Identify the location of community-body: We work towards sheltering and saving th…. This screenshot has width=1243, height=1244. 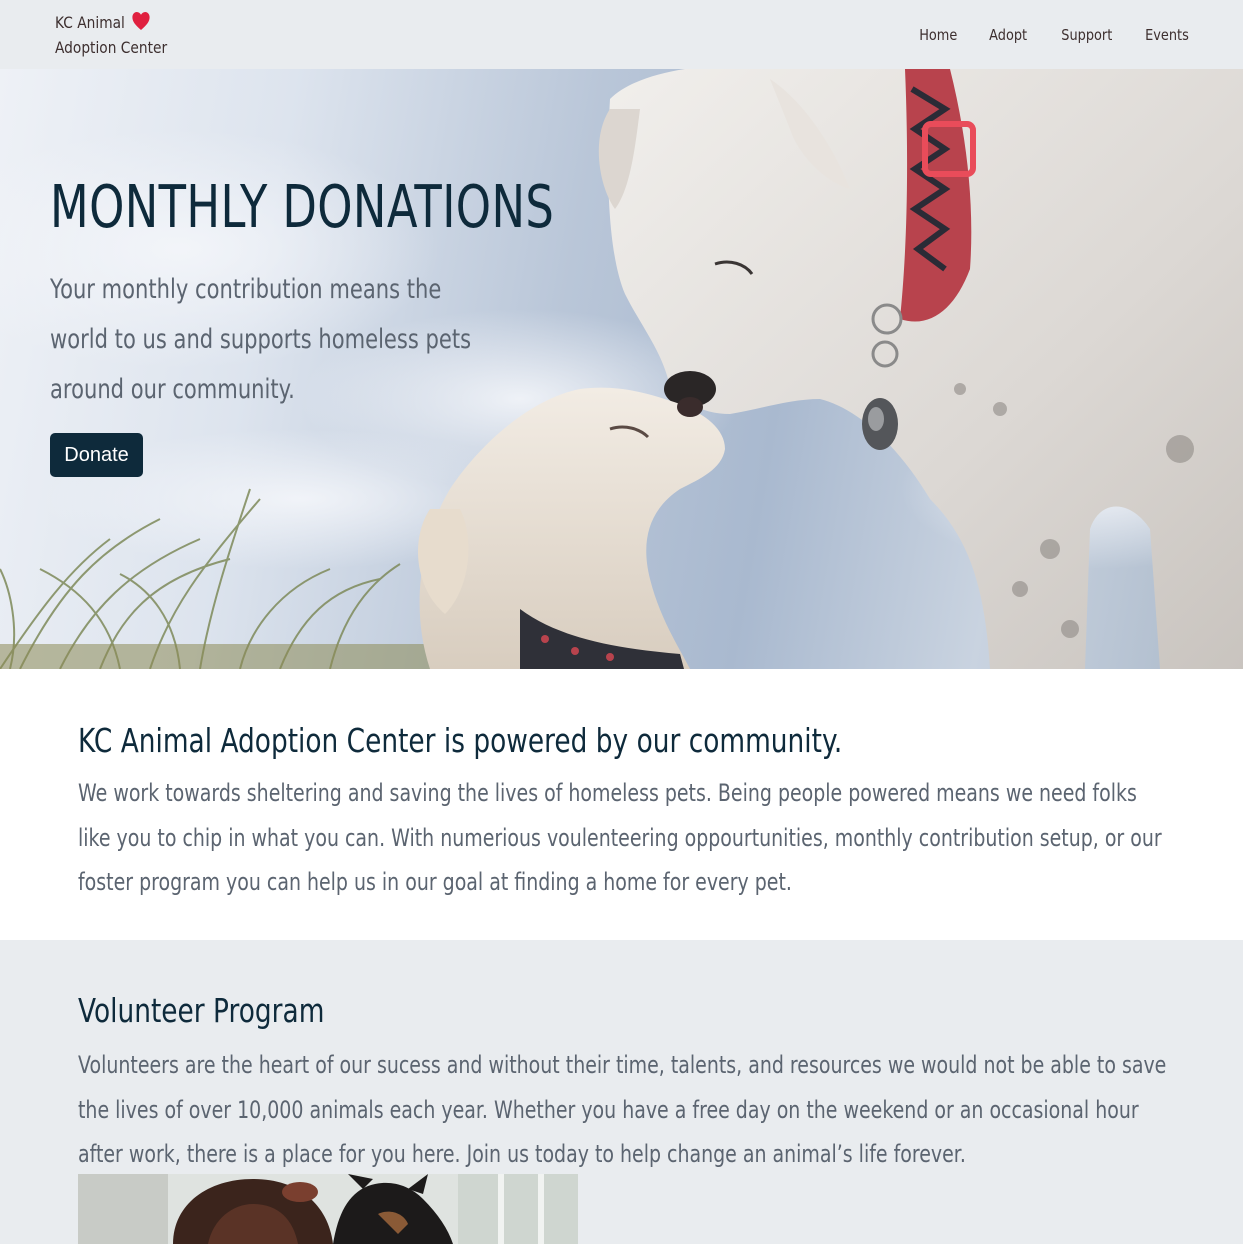
(620, 837).